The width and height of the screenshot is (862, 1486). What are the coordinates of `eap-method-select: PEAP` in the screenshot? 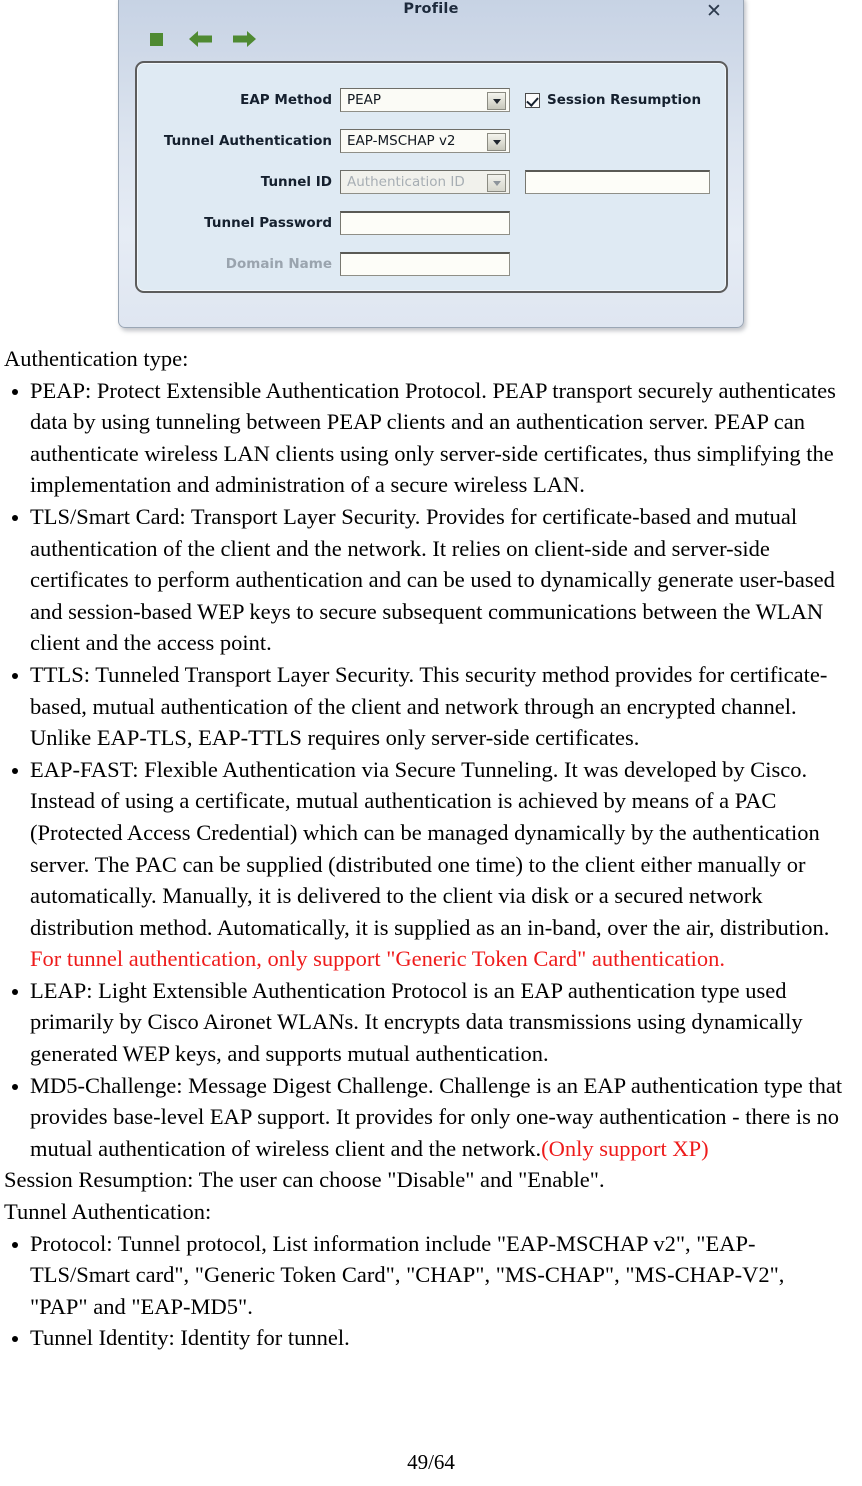 It's located at (425, 100).